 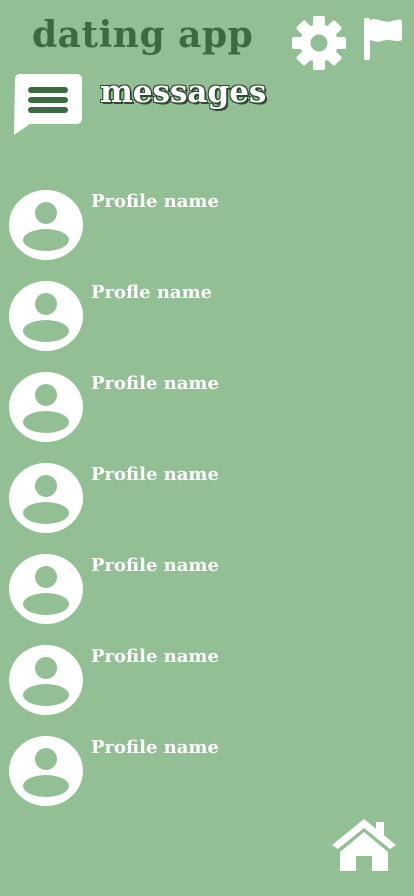 What do you see at coordinates (152, 292) in the screenshot?
I see `profile-name: Profle name` at bounding box center [152, 292].